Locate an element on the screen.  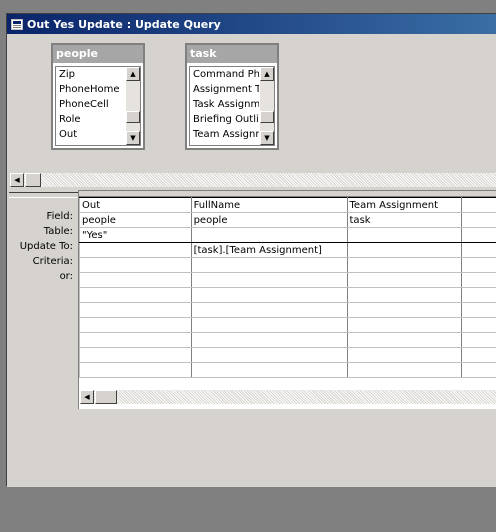
field-list-item: Out is located at coordinates (90, 134).